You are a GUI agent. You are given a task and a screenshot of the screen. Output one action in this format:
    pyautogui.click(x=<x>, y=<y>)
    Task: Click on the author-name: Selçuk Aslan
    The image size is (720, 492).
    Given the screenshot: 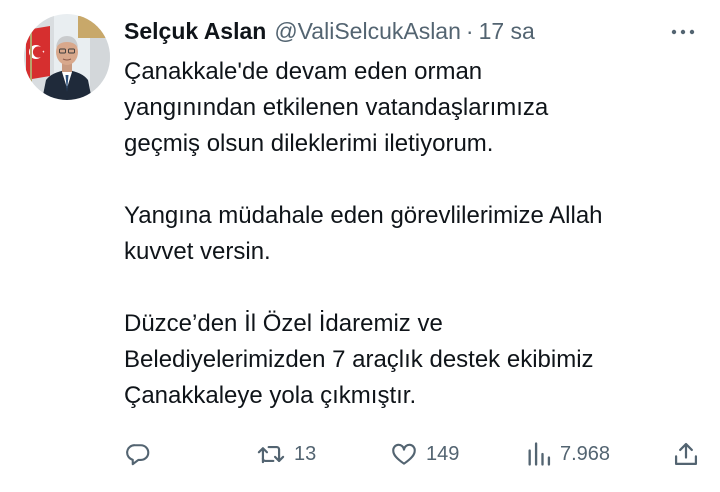 What is the action you would take?
    pyautogui.click(x=195, y=31)
    